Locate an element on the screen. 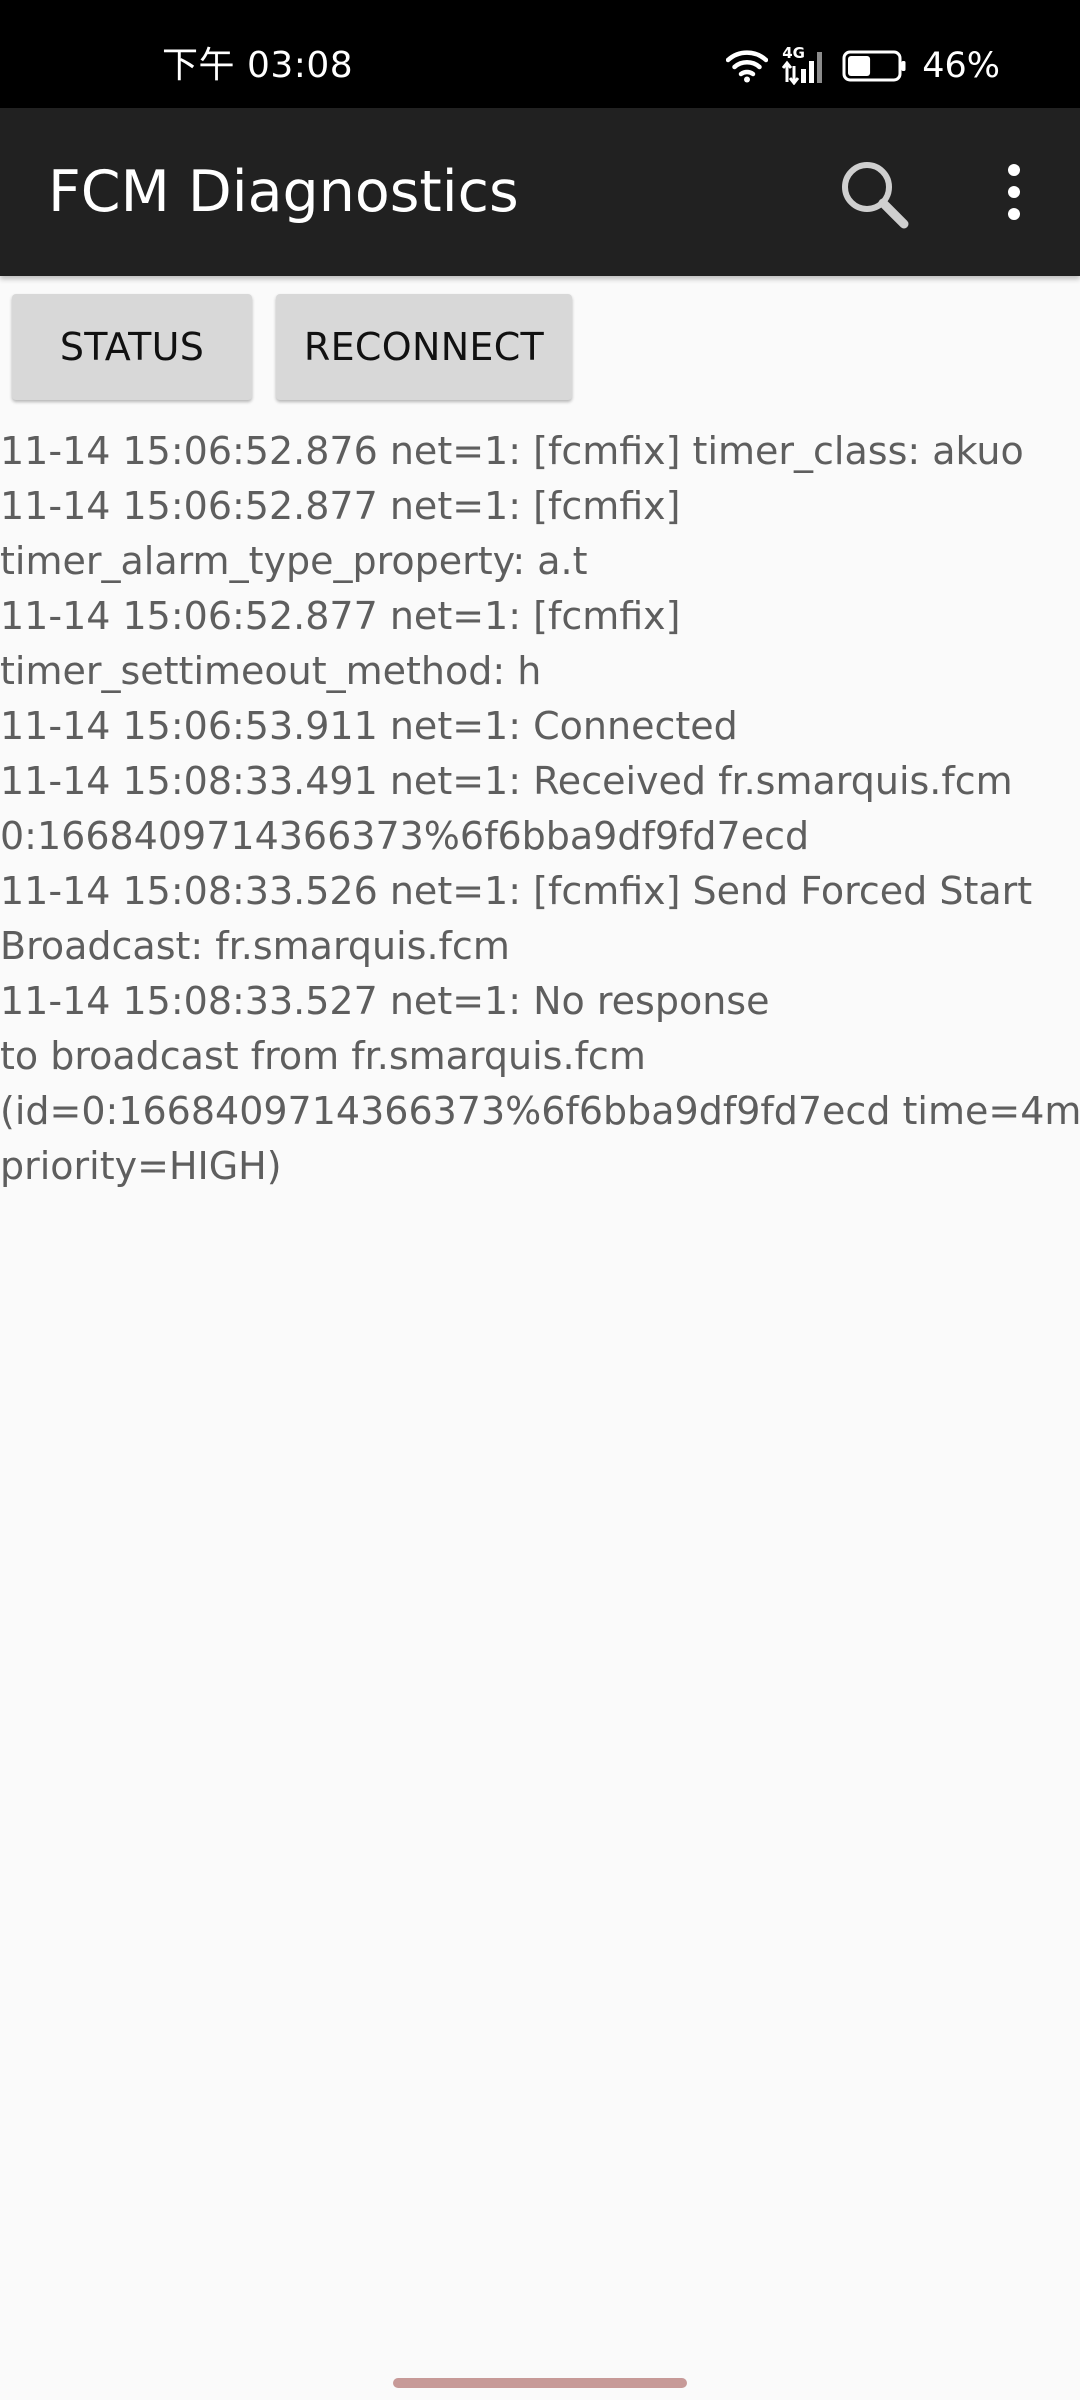 This screenshot has width=1080, height=2400. reconnect-button: RECONNECT is located at coordinates (424, 347).